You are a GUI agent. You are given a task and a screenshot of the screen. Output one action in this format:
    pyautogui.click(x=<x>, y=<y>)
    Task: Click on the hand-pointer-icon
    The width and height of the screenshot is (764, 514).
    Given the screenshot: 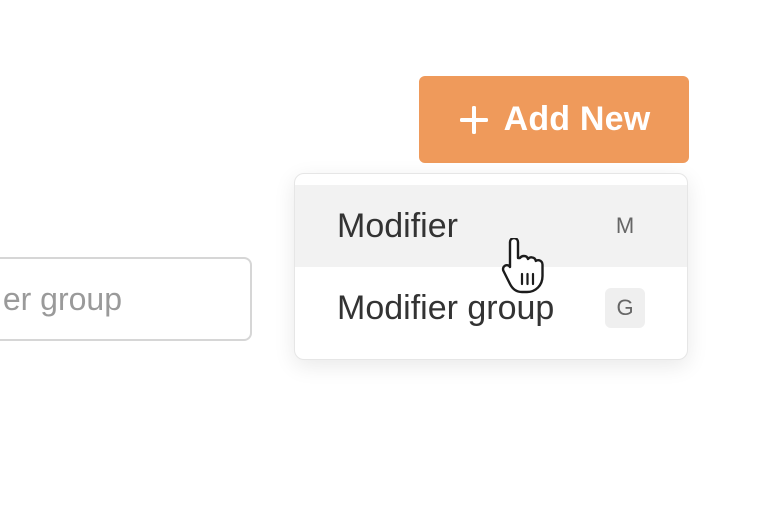 What is the action you would take?
    pyautogui.click(x=522, y=266)
    